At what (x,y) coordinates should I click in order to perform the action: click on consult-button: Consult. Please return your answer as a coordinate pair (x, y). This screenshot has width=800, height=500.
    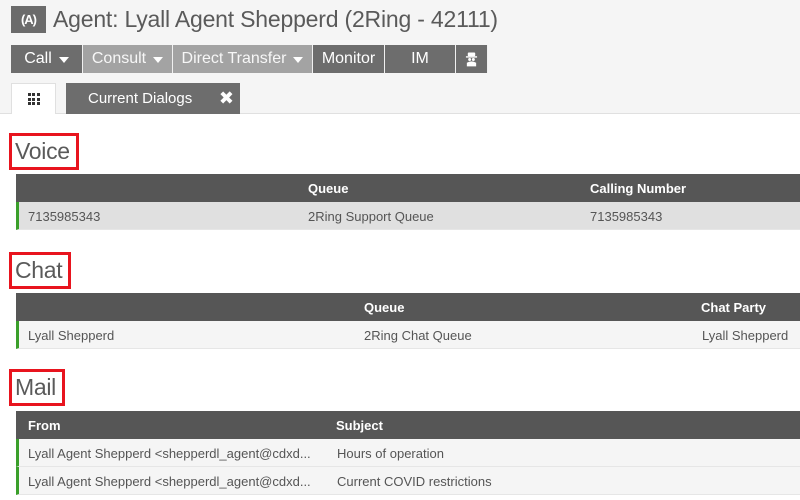
    Looking at the image, I should click on (128, 59).